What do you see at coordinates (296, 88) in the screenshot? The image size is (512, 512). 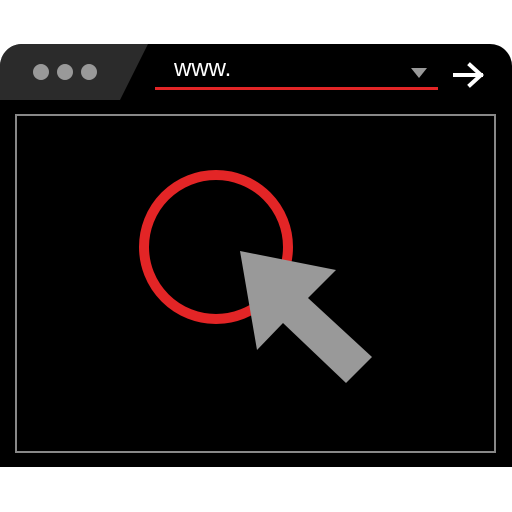 I see `address-bar-underline` at bounding box center [296, 88].